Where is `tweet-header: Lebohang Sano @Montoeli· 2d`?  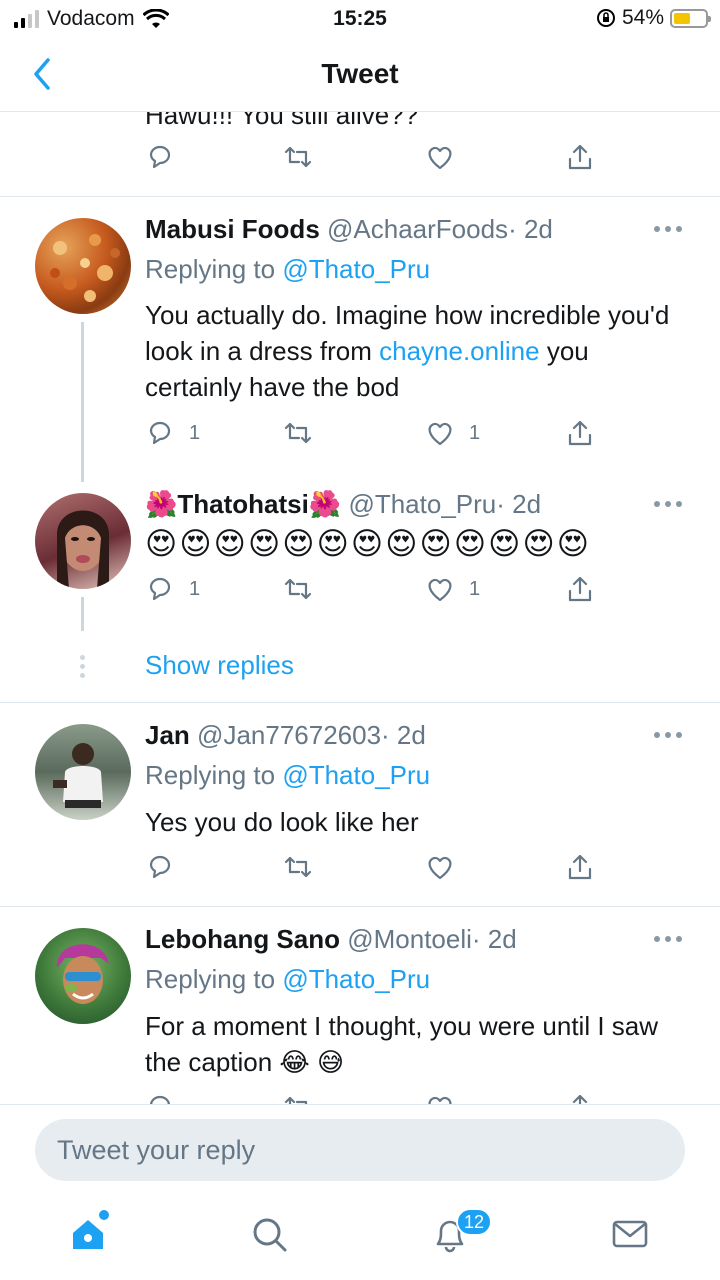 tweet-header: Lebohang Sano @Montoeli· 2d is located at coordinates (331, 939).